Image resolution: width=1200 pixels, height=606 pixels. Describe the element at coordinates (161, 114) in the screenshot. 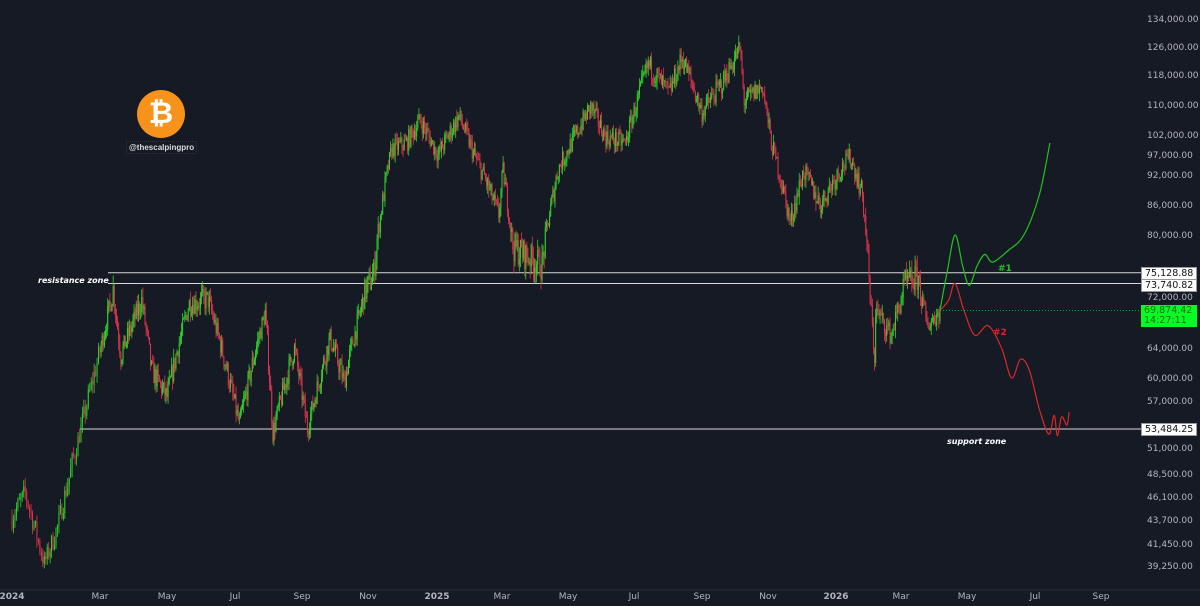

I see `bitcoin-logo-icon: ₿` at that location.